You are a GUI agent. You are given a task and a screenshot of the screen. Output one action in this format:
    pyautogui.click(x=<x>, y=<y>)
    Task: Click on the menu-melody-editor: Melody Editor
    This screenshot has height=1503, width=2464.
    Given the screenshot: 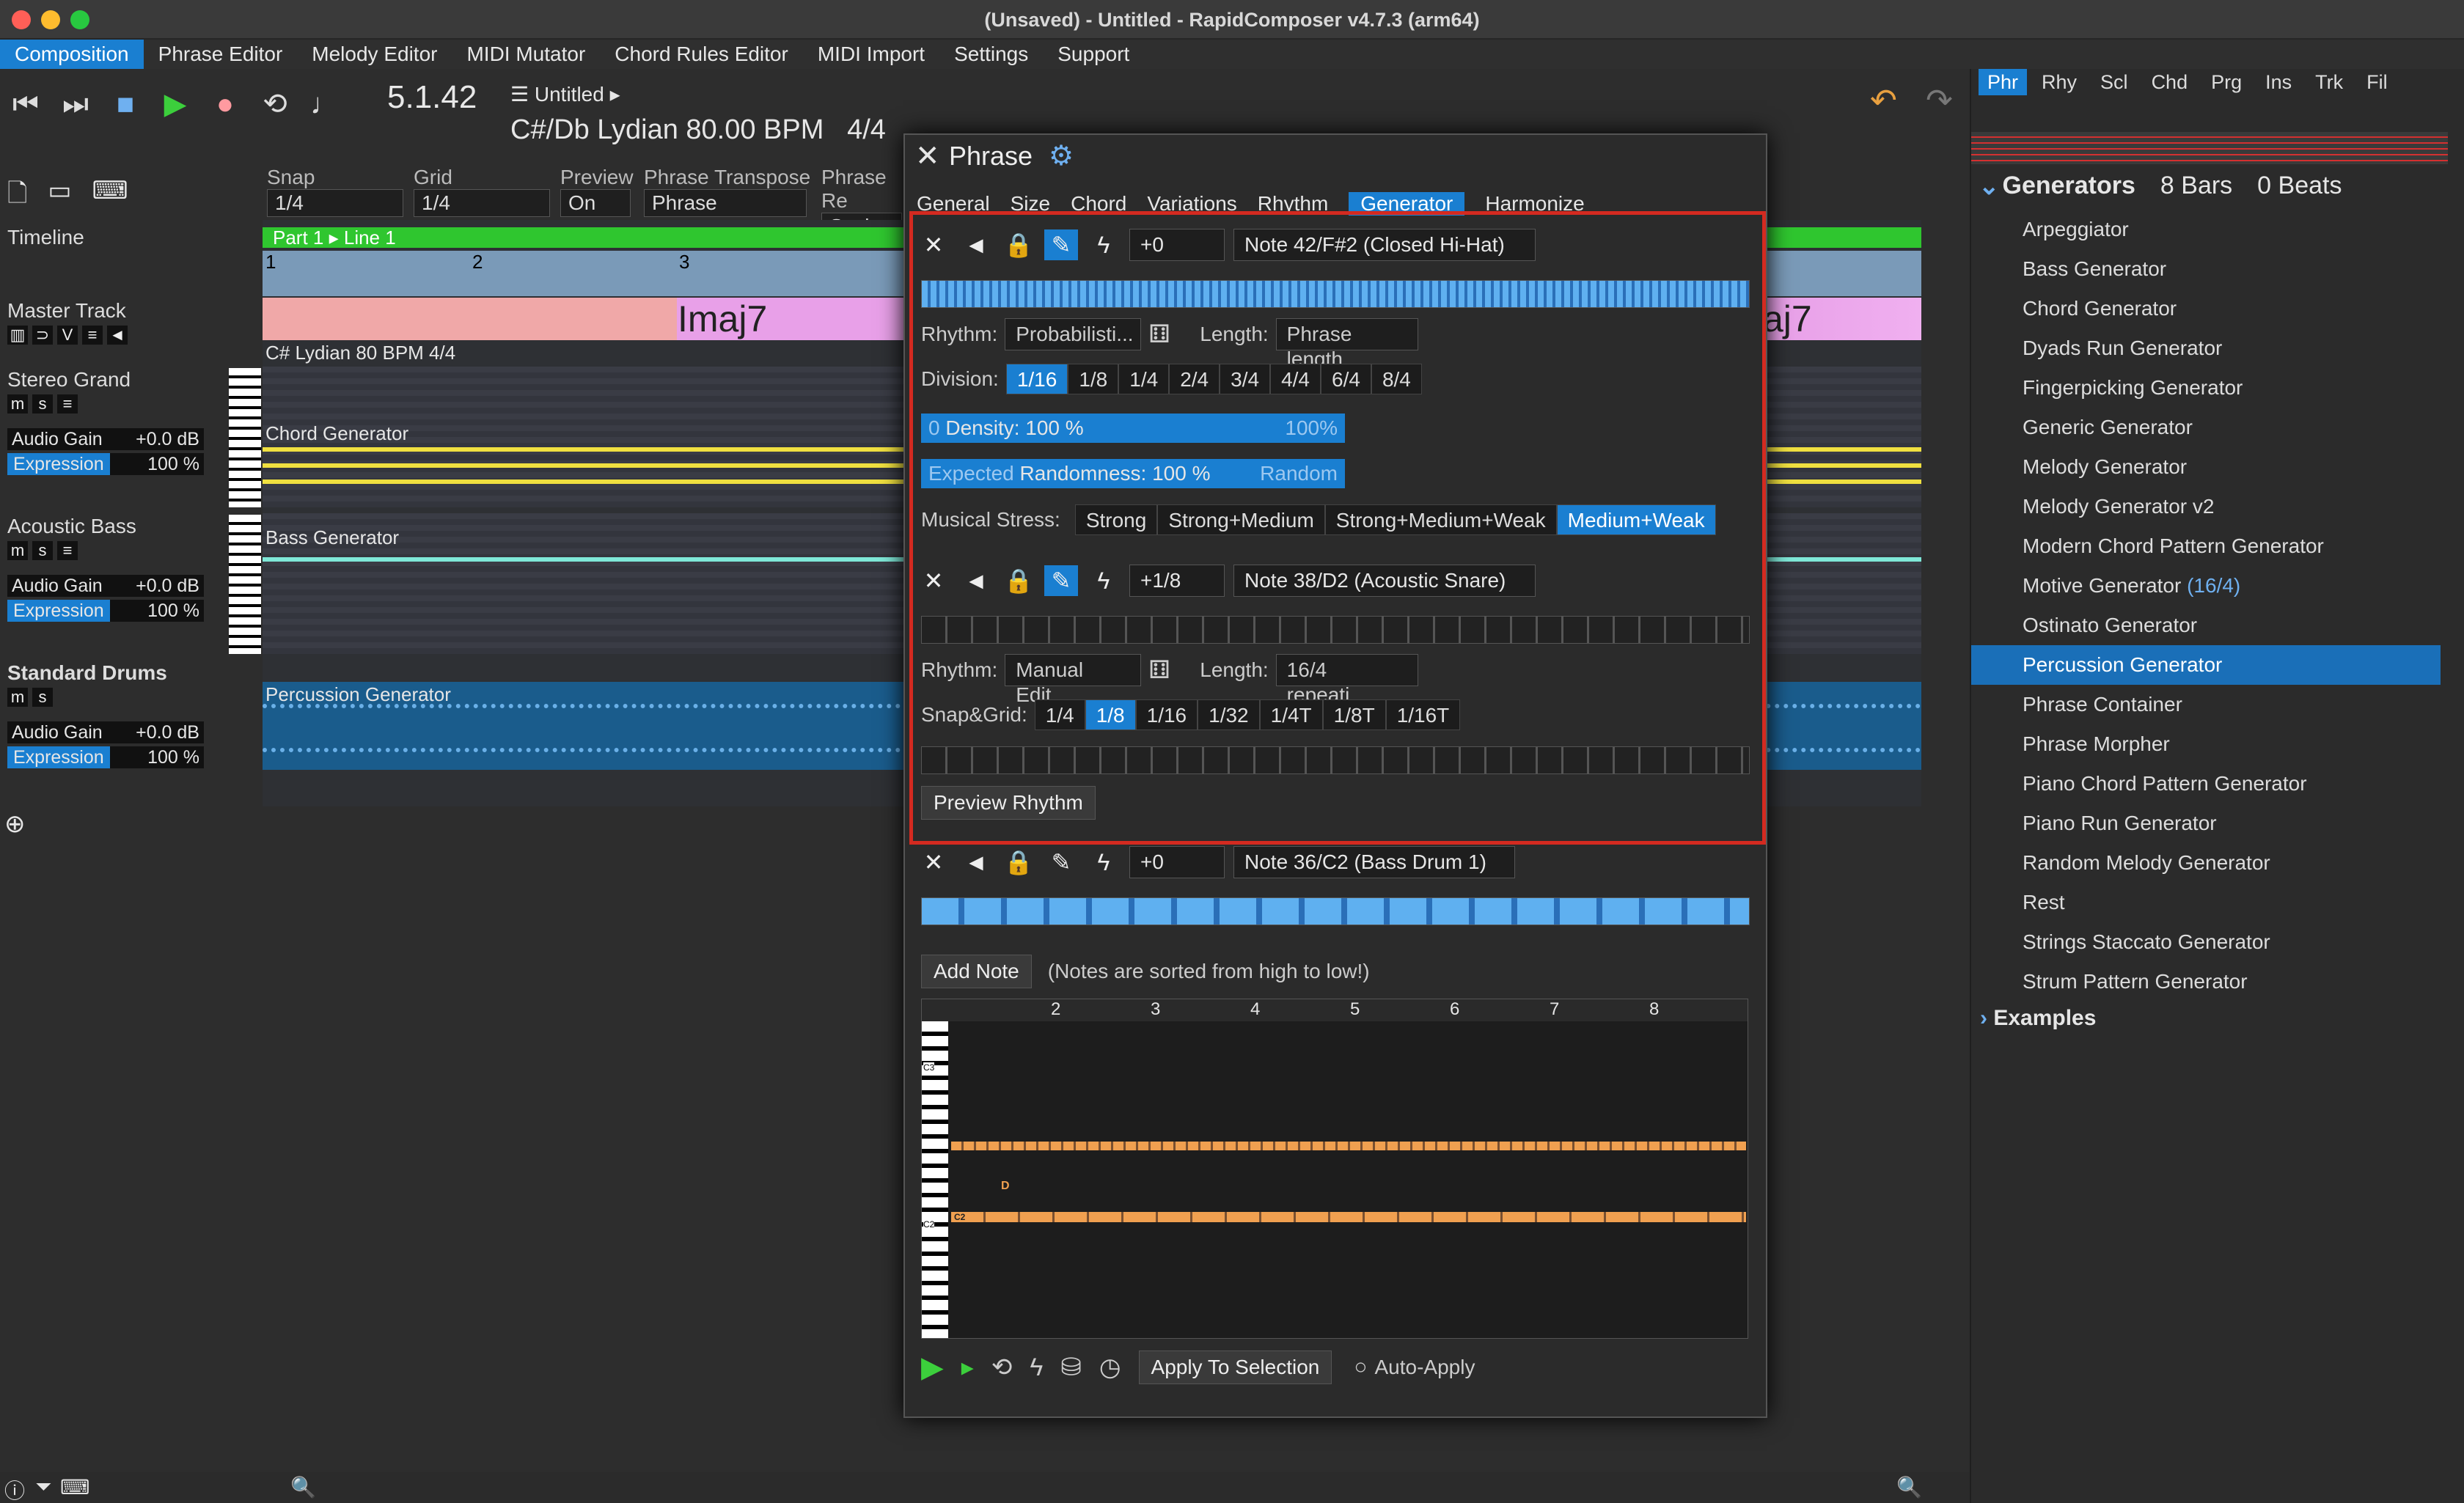 What is the action you would take?
    pyautogui.click(x=374, y=54)
    